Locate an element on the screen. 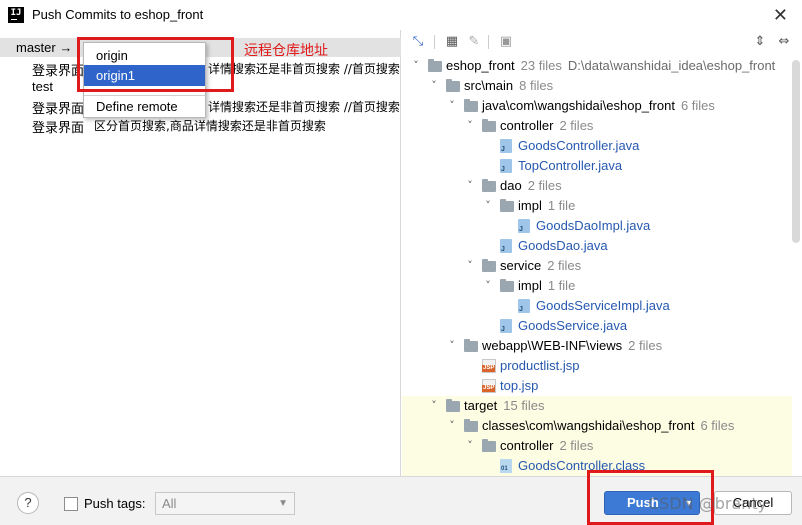 The height and width of the screenshot is (525, 802). tree-node-file: GoodsDaoImpl.java is located at coordinates (597, 226).